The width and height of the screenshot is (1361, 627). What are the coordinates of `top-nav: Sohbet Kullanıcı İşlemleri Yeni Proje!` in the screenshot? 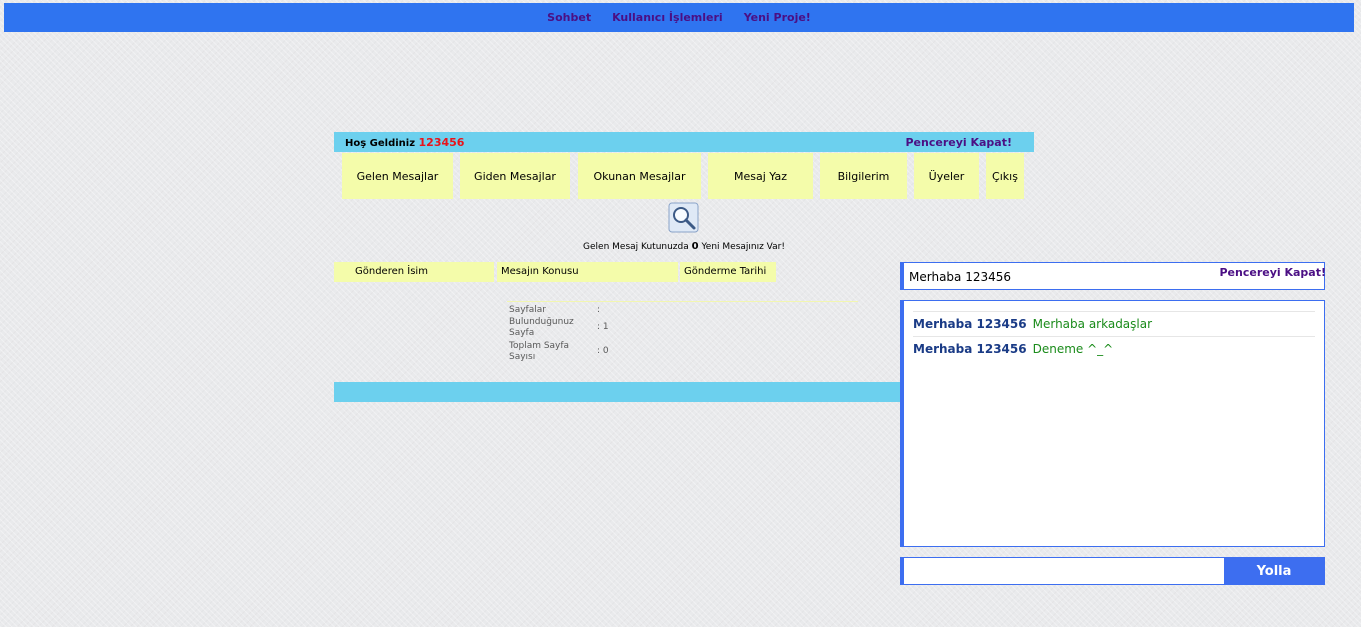 It's located at (679, 17).